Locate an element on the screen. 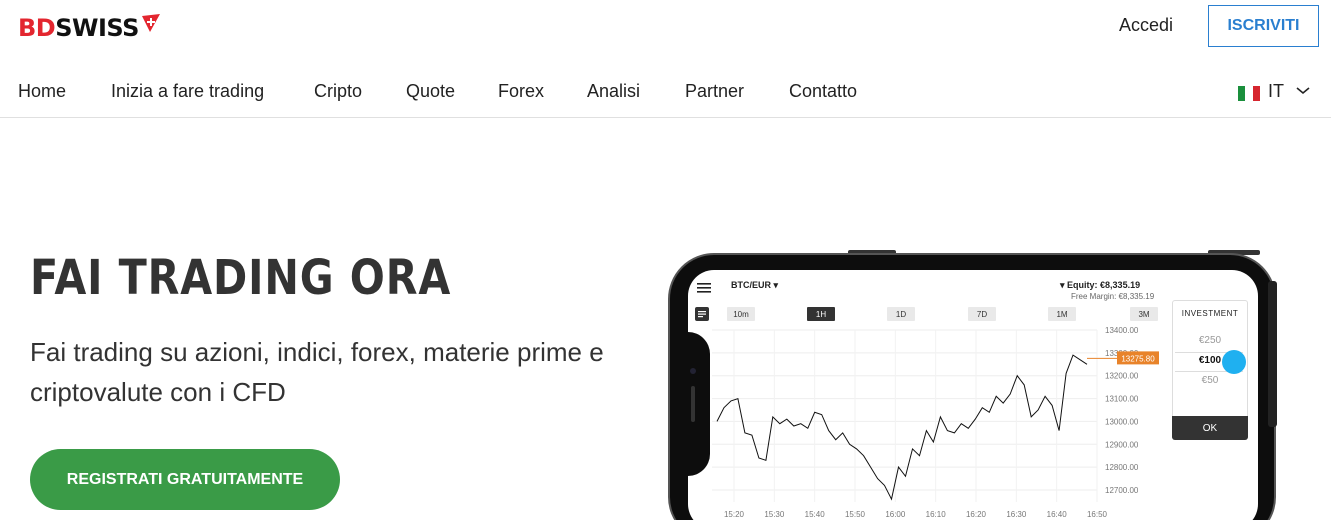 The width and height of the screenshot is (1331, 520). investment-slider-knob is located at coordinates (1234, 362).